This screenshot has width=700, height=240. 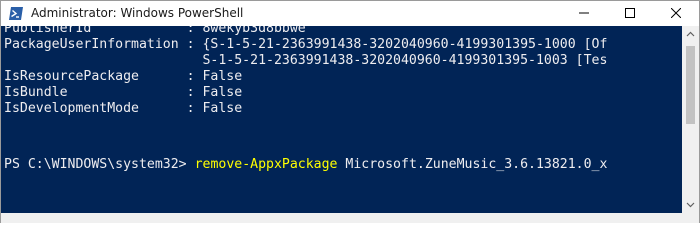 What do you see at coordinates (690, 85) in the screenshot?
I see `scrollbar-thumb` at bounding box center [690, 85].